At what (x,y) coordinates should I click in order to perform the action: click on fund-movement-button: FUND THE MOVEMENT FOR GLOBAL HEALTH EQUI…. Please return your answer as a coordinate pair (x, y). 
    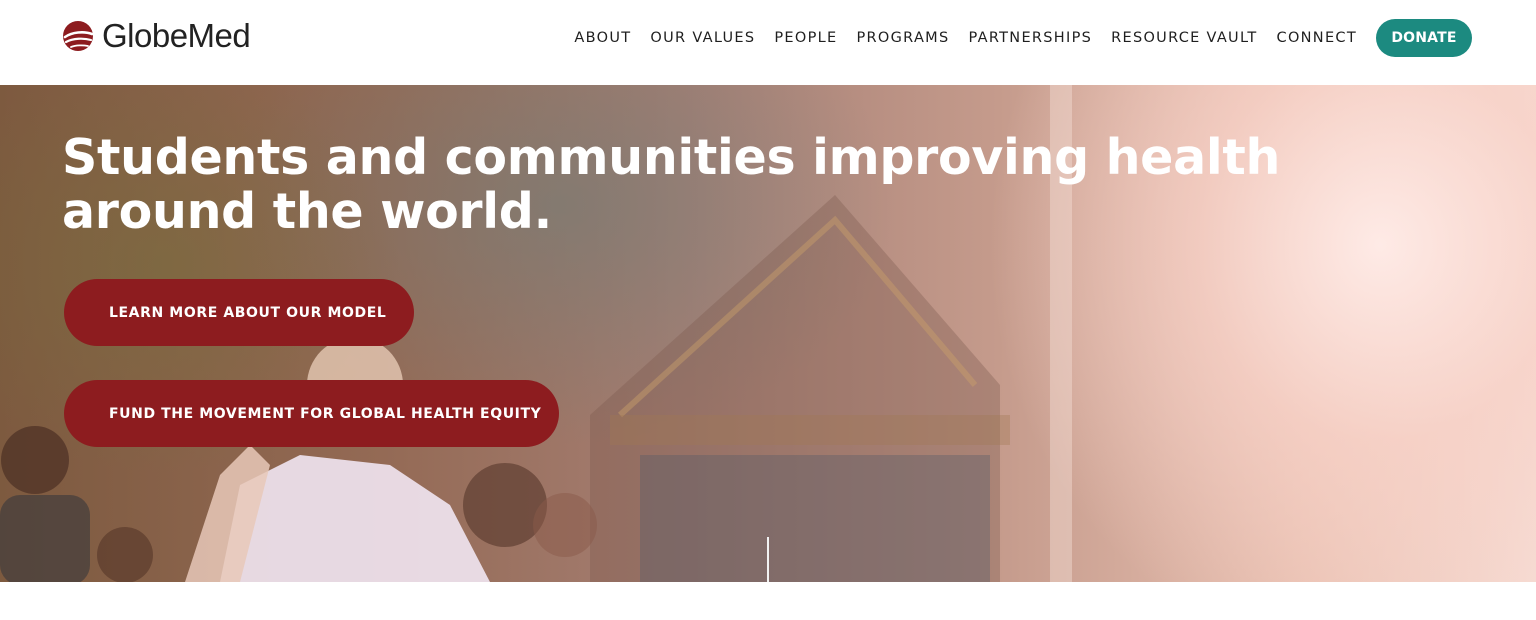
    Looking at the image, I should click on (311, 413).